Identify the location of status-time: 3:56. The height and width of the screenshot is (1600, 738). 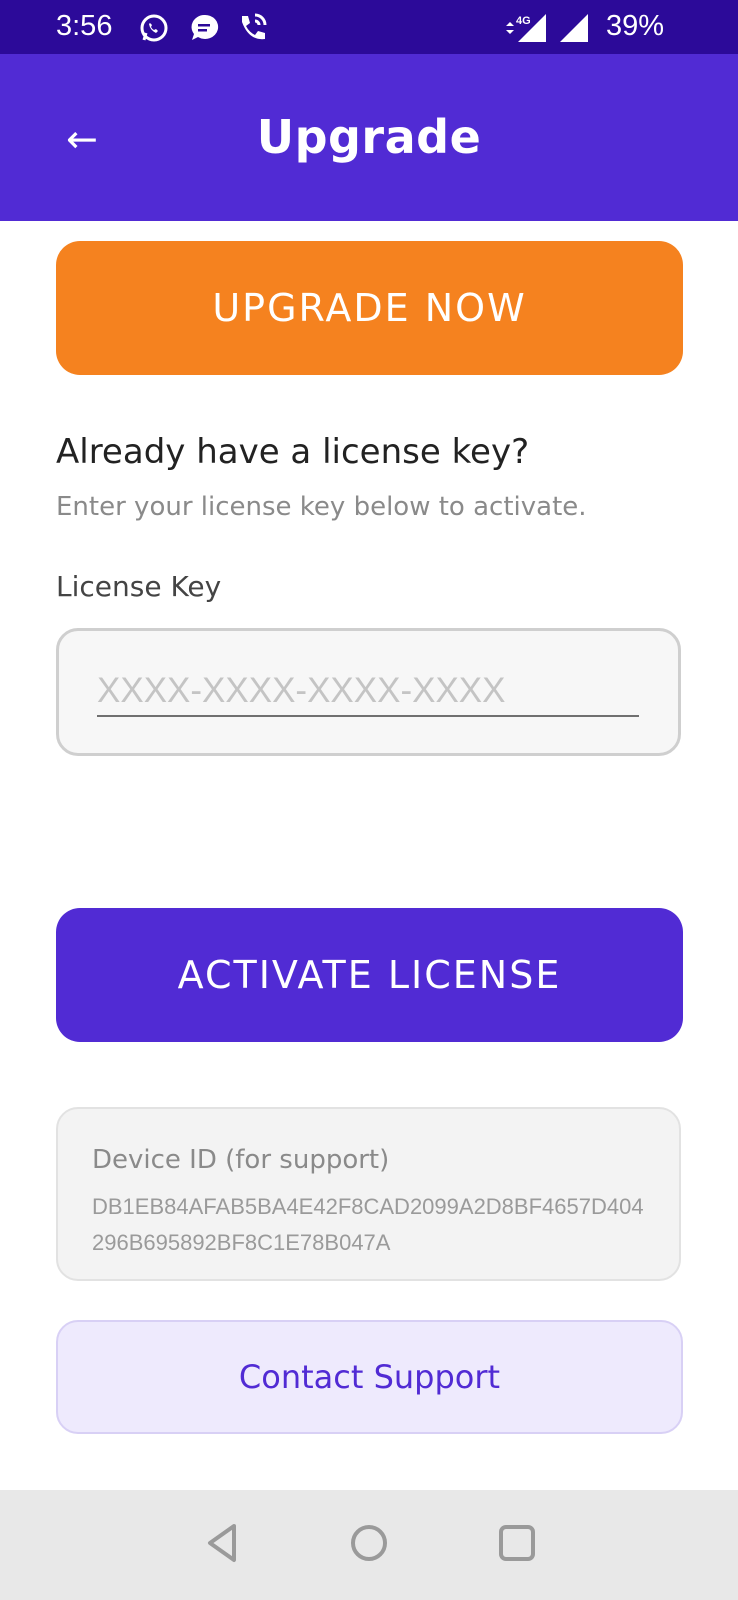
(84, 26).